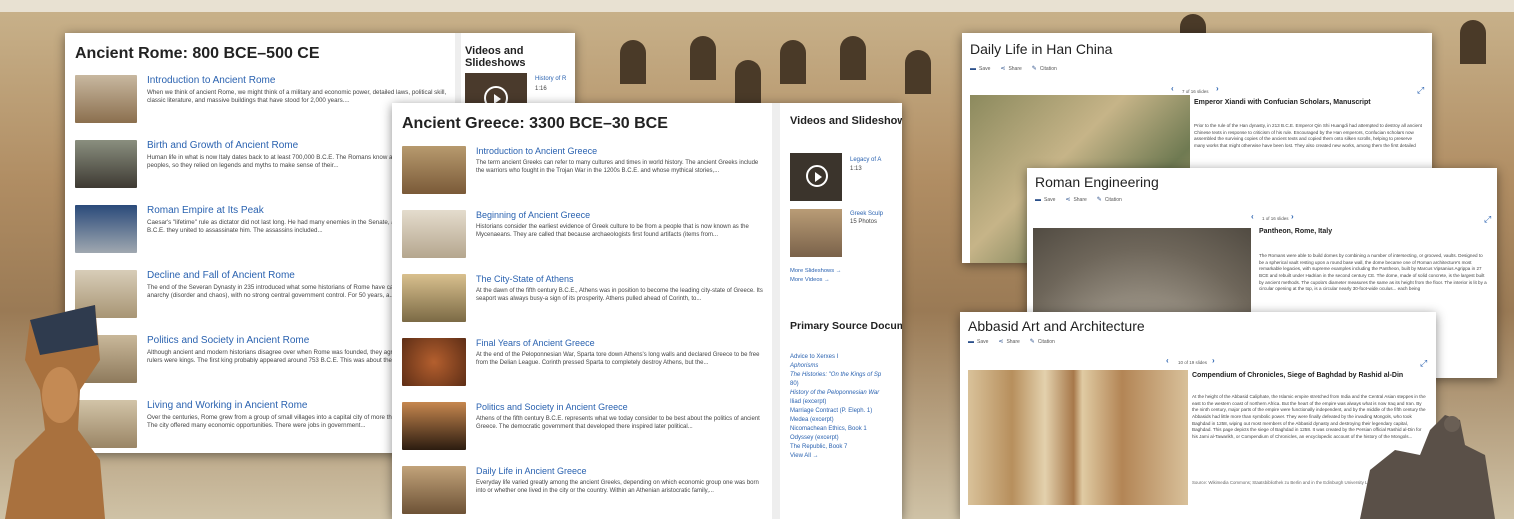 The image size is (1514, 519). Describe the element at coordinates (434, 362) in the screenshot. I see `vase-thumbnail` at that location.